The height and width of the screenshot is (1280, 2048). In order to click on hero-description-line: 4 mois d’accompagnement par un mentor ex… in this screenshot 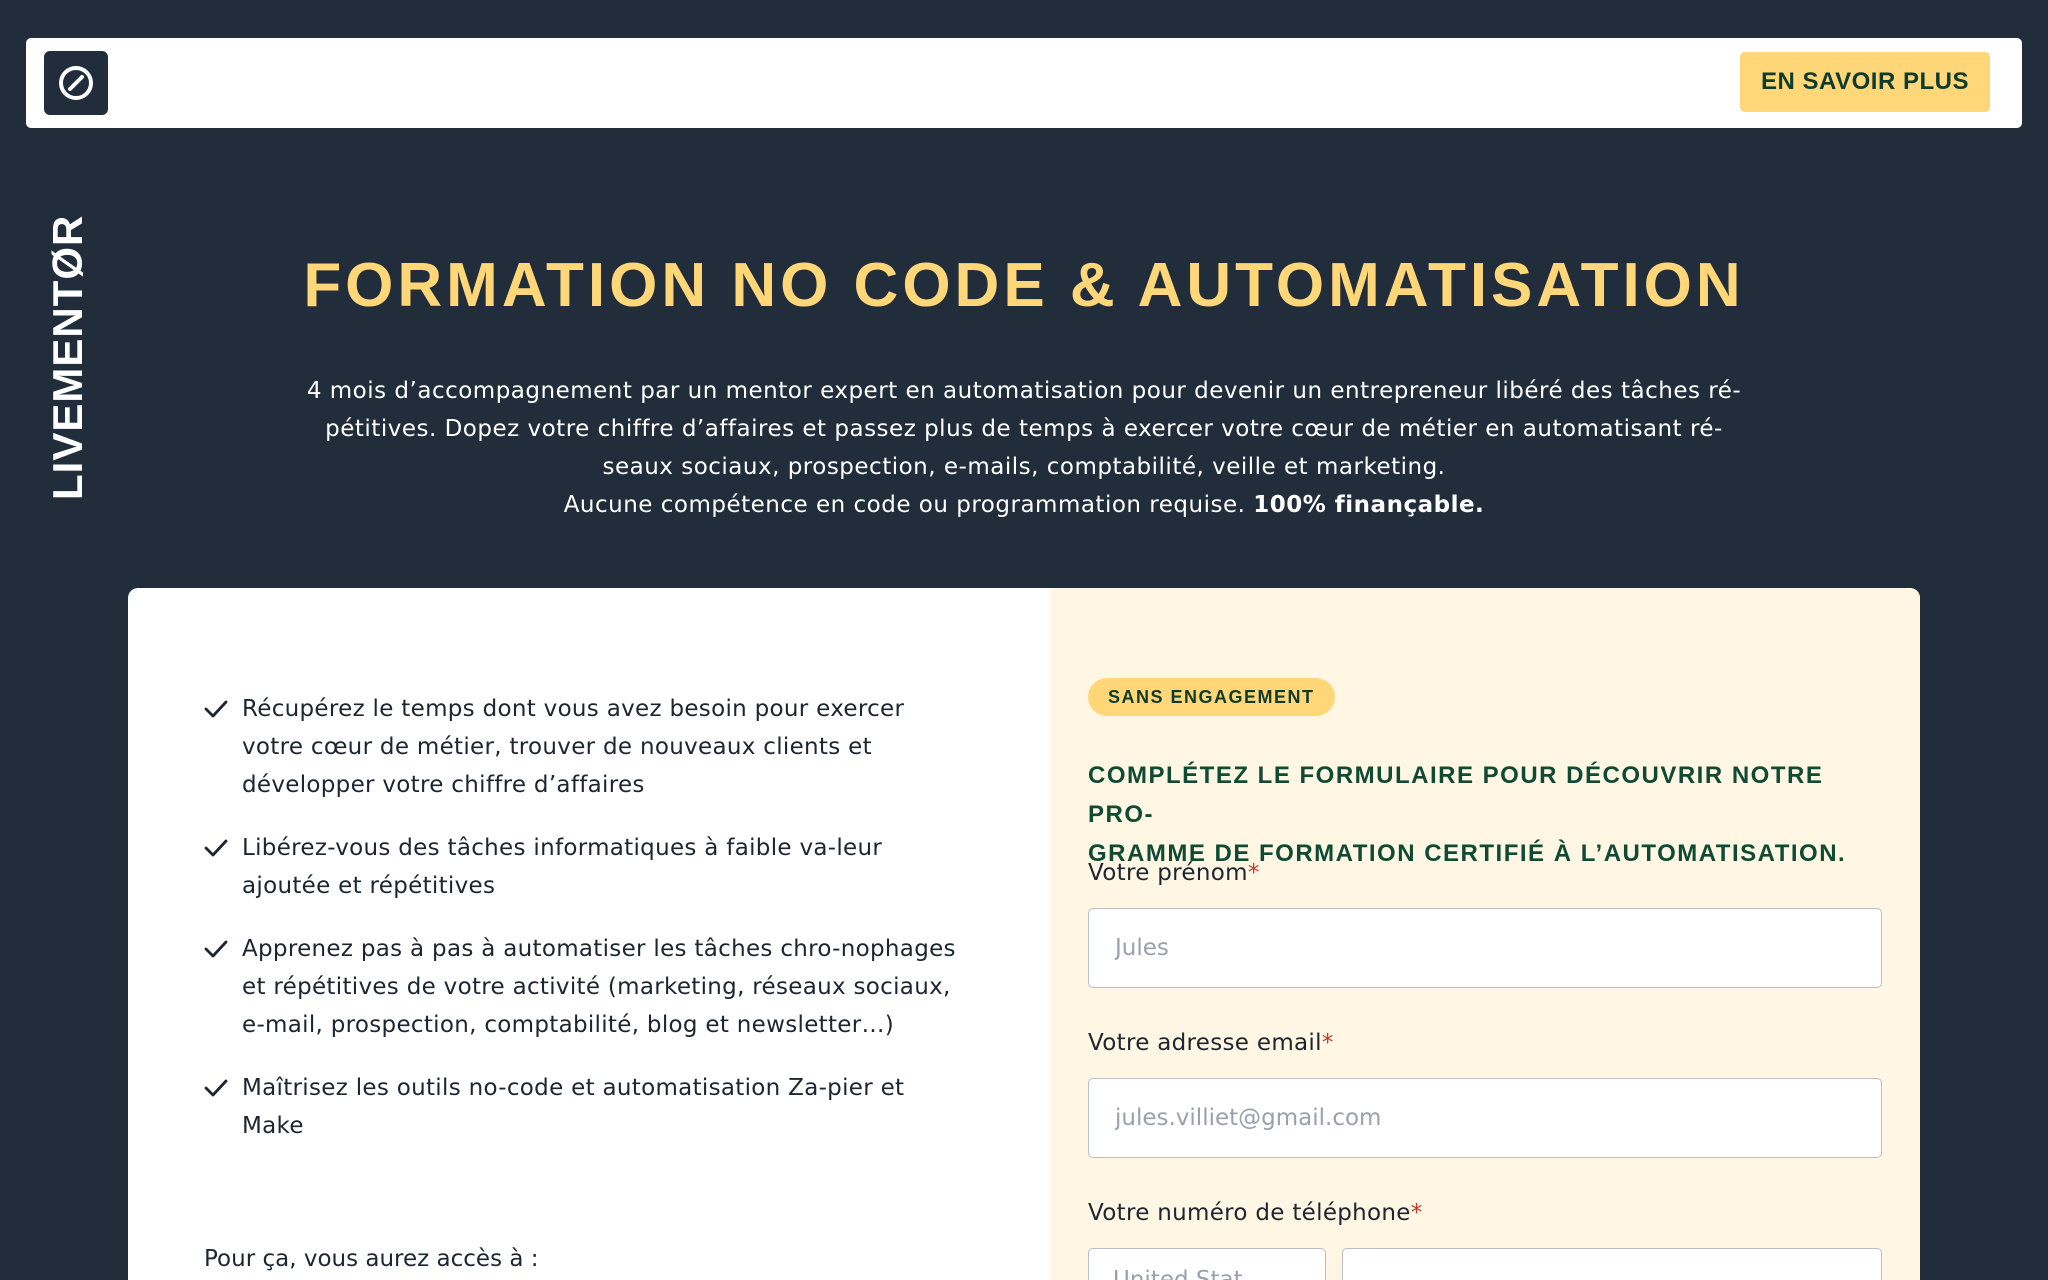, I will do `click(1024, 391)`.